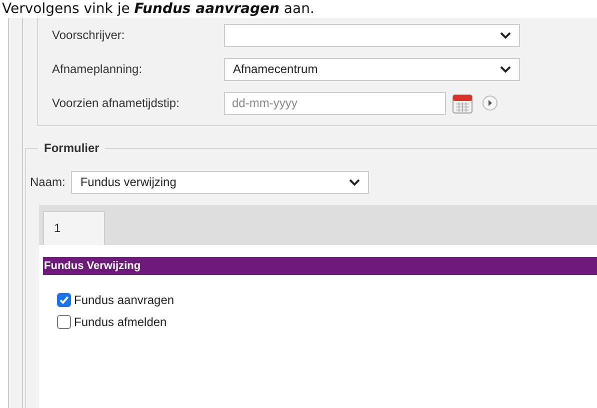 The height and width of the screenshot is (408, 597). I want to click on checkbox-label: Fundus afmelden, so click(120, 322).